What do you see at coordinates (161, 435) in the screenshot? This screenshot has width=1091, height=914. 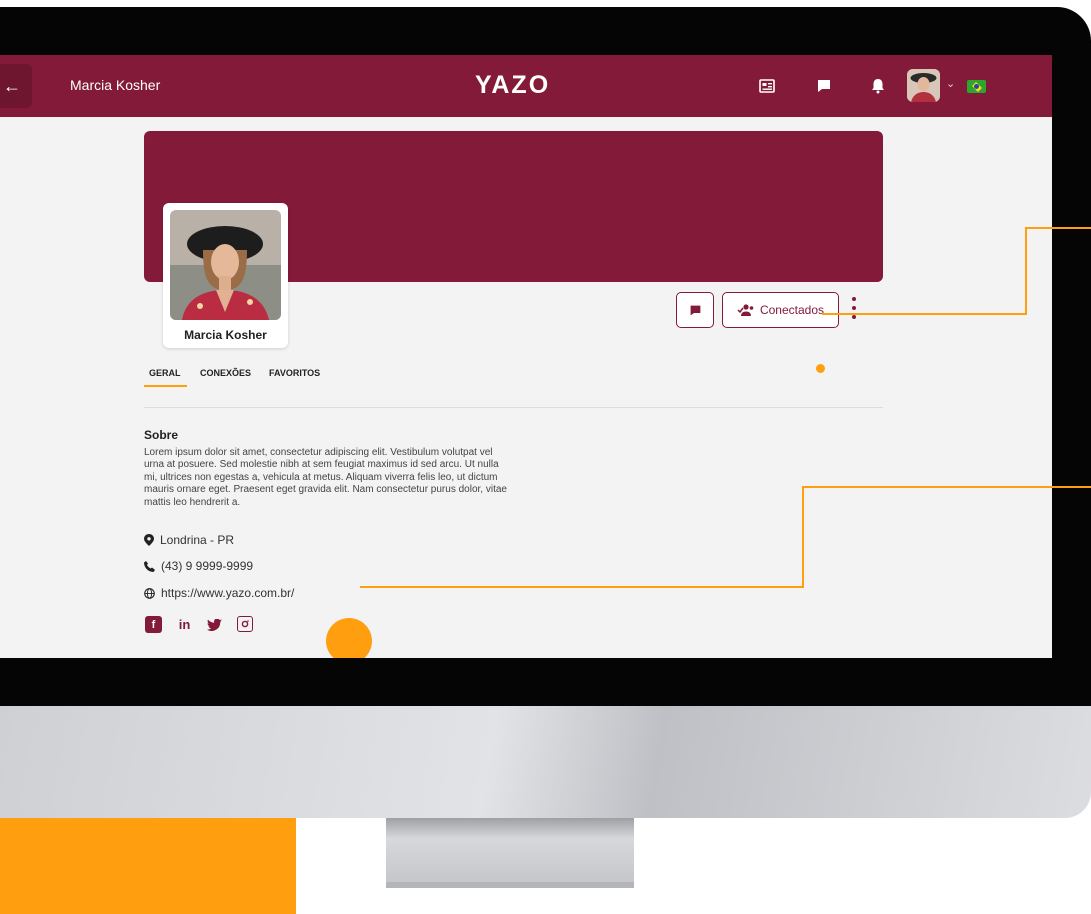 I see `about-title: Sobre` at bounding box center [161, 435].